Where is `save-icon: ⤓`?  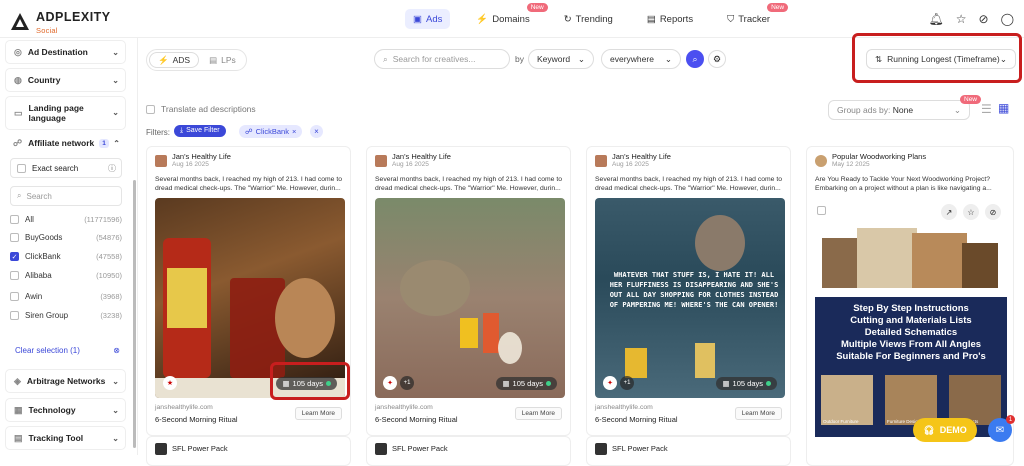 save-icon: ⤓ is located at coordinates (182, 130).